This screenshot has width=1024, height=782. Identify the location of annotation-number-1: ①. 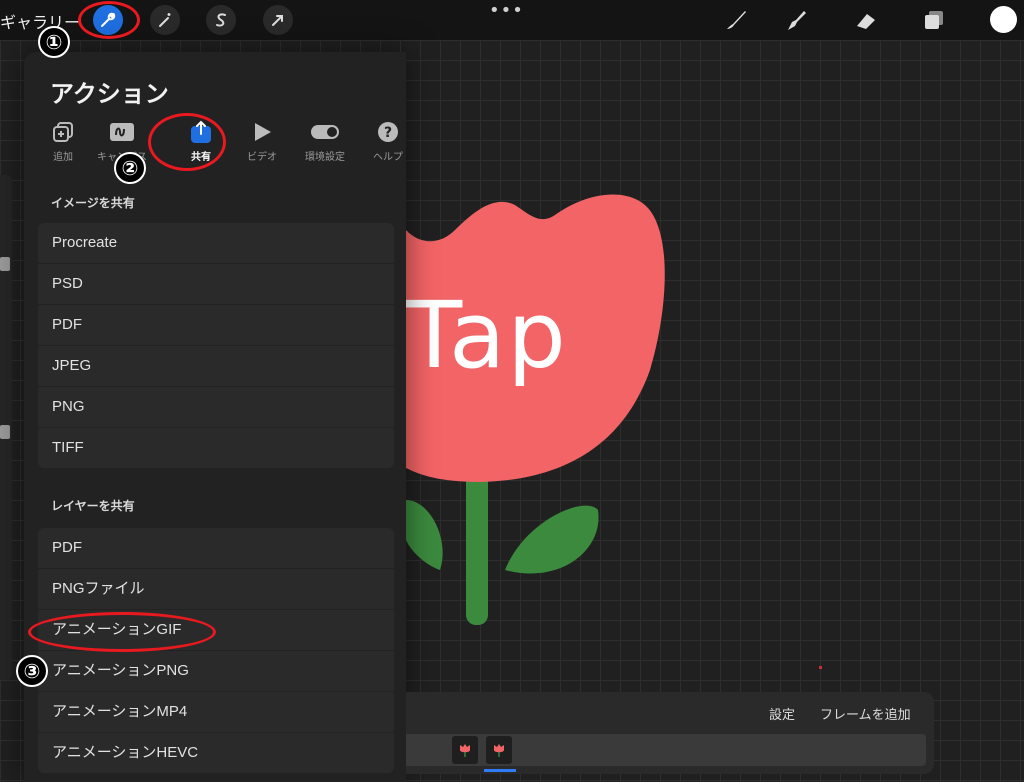
(54, 42).